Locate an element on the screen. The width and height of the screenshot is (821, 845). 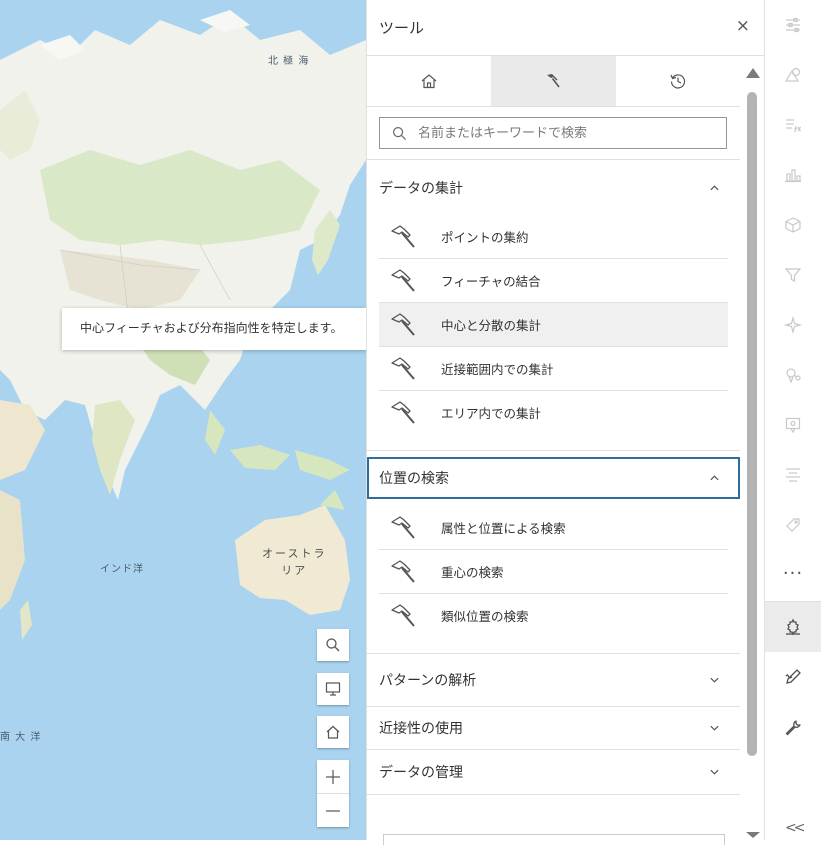
plus-icon is located at coordinates (333, 776).